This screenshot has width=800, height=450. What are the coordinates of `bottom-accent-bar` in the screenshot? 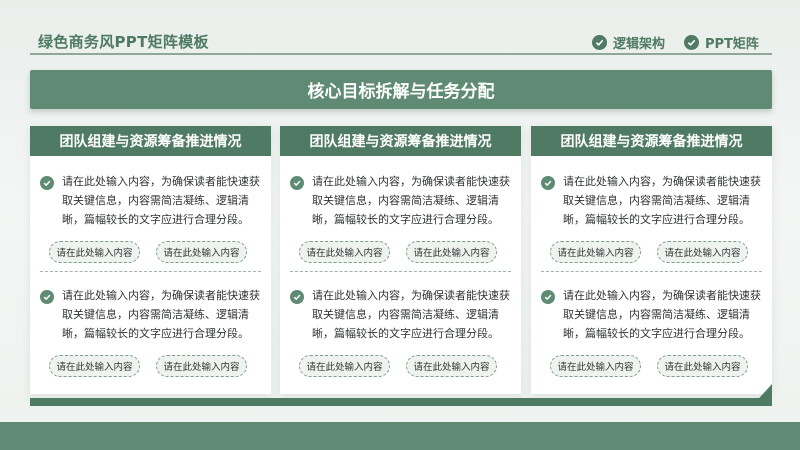 It's located at (401, 402).